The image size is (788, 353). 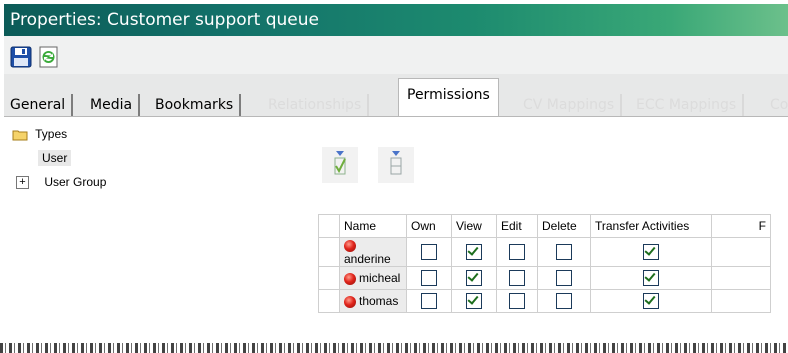 What do you see at coordinates (21, 57) in the screenshot?
I see `save-icon` at bounding box center [21, 57].